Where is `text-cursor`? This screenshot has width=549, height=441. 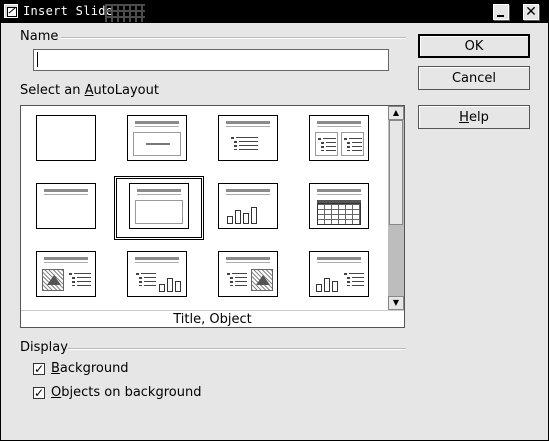
text-cursor is located at coordinates (37, 59).